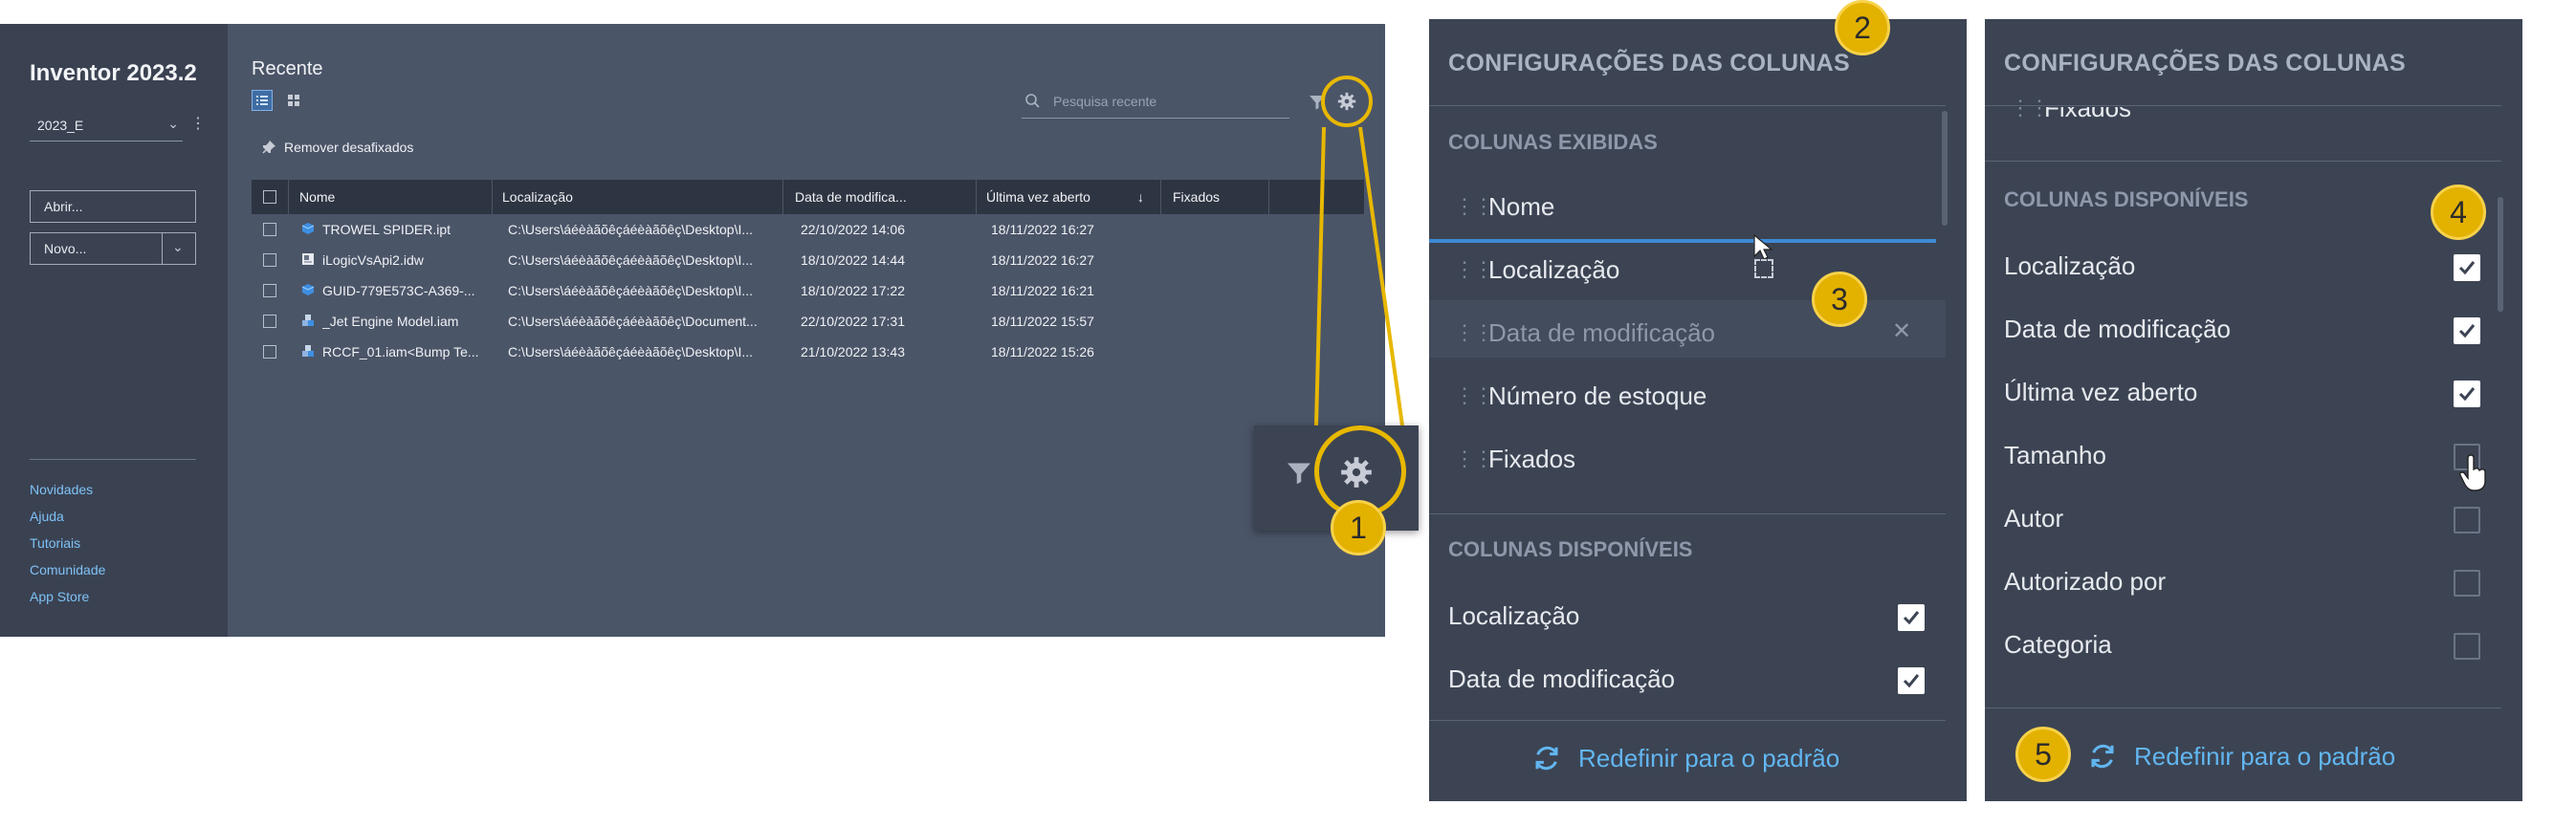  What do you see at coordinates (853, 229) in the screenshot?
I see `file-modified: 22/10/2022 14:06` at bounding box center [853, 229].